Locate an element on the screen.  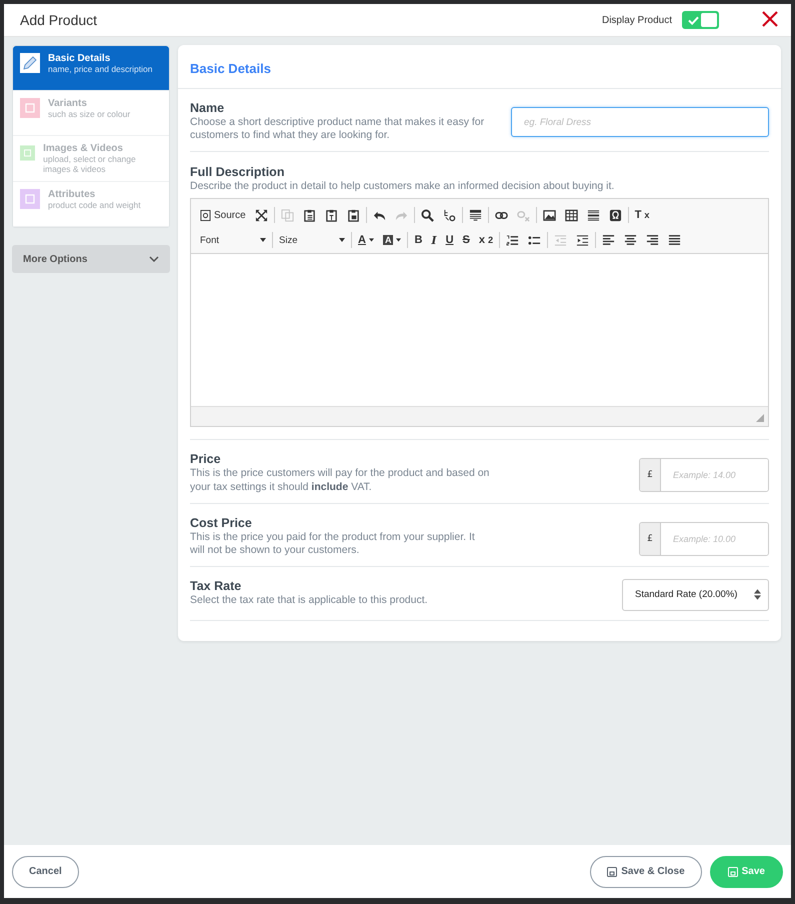
field-help: This is the price customers will pay for the product and based on your tax settings it should include VAT. is located at coordinates (340, 480).